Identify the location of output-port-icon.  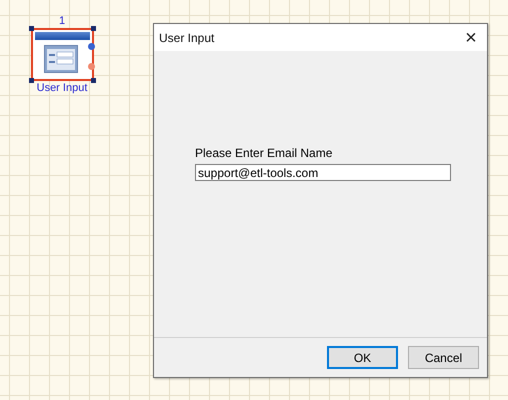
(91, 46).